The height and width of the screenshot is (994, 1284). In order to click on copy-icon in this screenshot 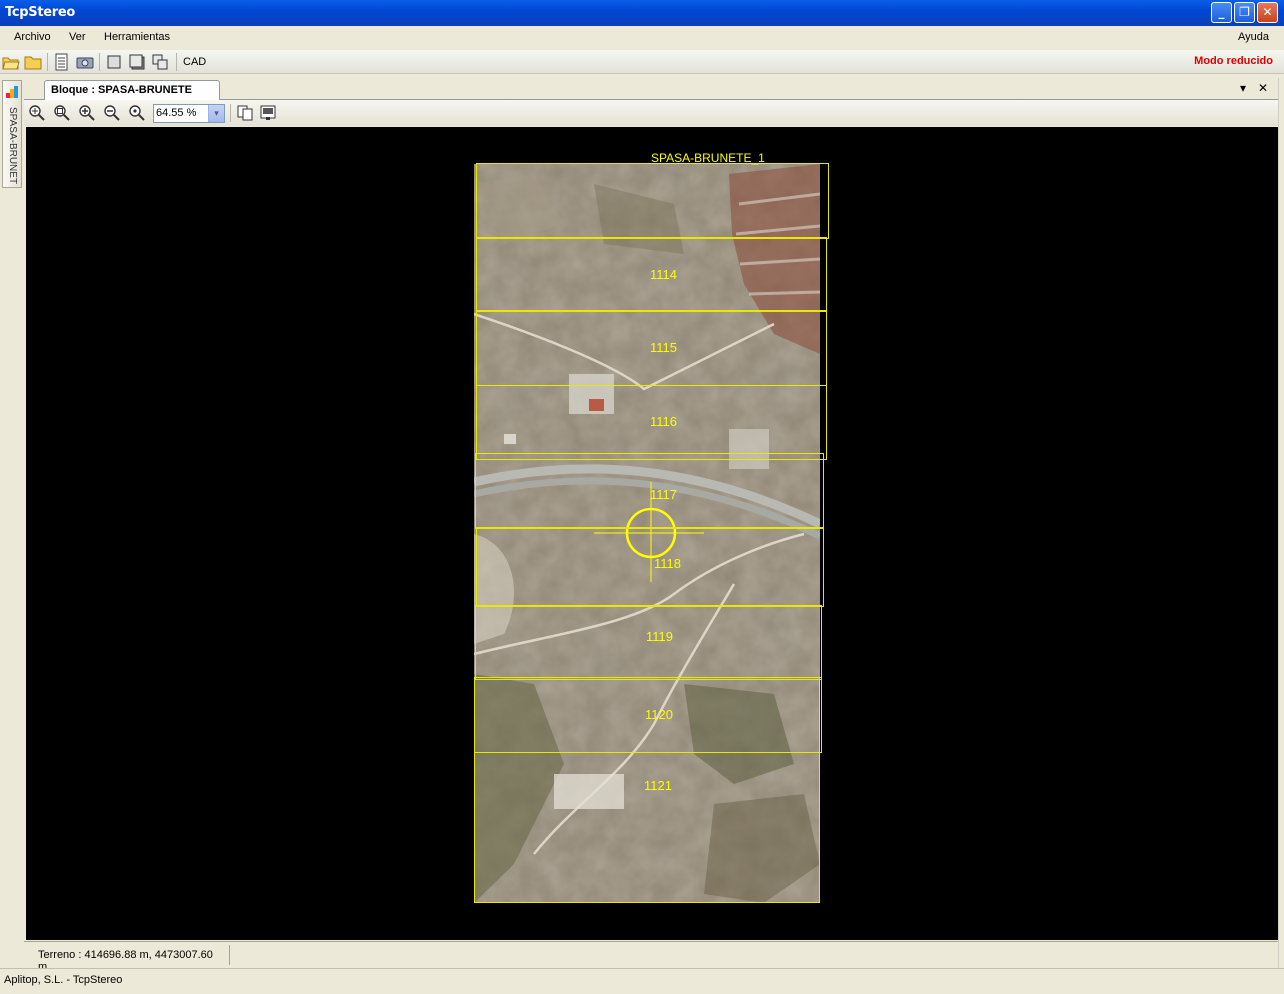, I will do `click(245, 113)`.